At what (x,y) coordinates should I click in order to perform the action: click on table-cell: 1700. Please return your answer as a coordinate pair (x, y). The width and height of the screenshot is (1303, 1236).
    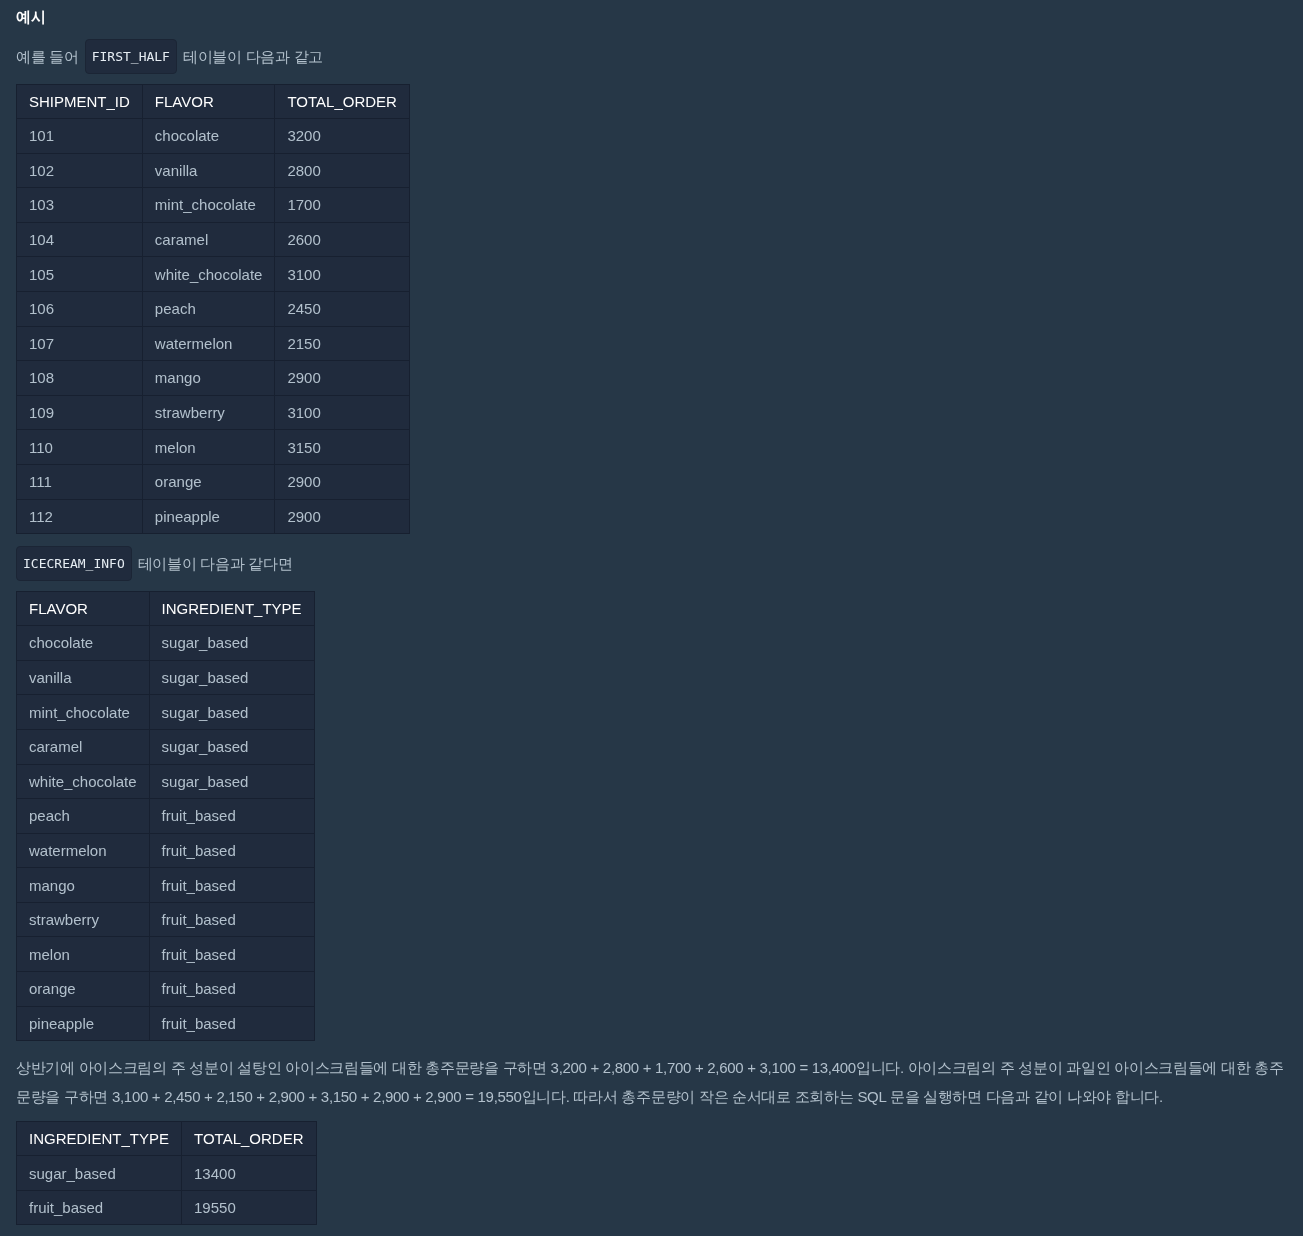
    Looking at the image, I should click on (342, 205).